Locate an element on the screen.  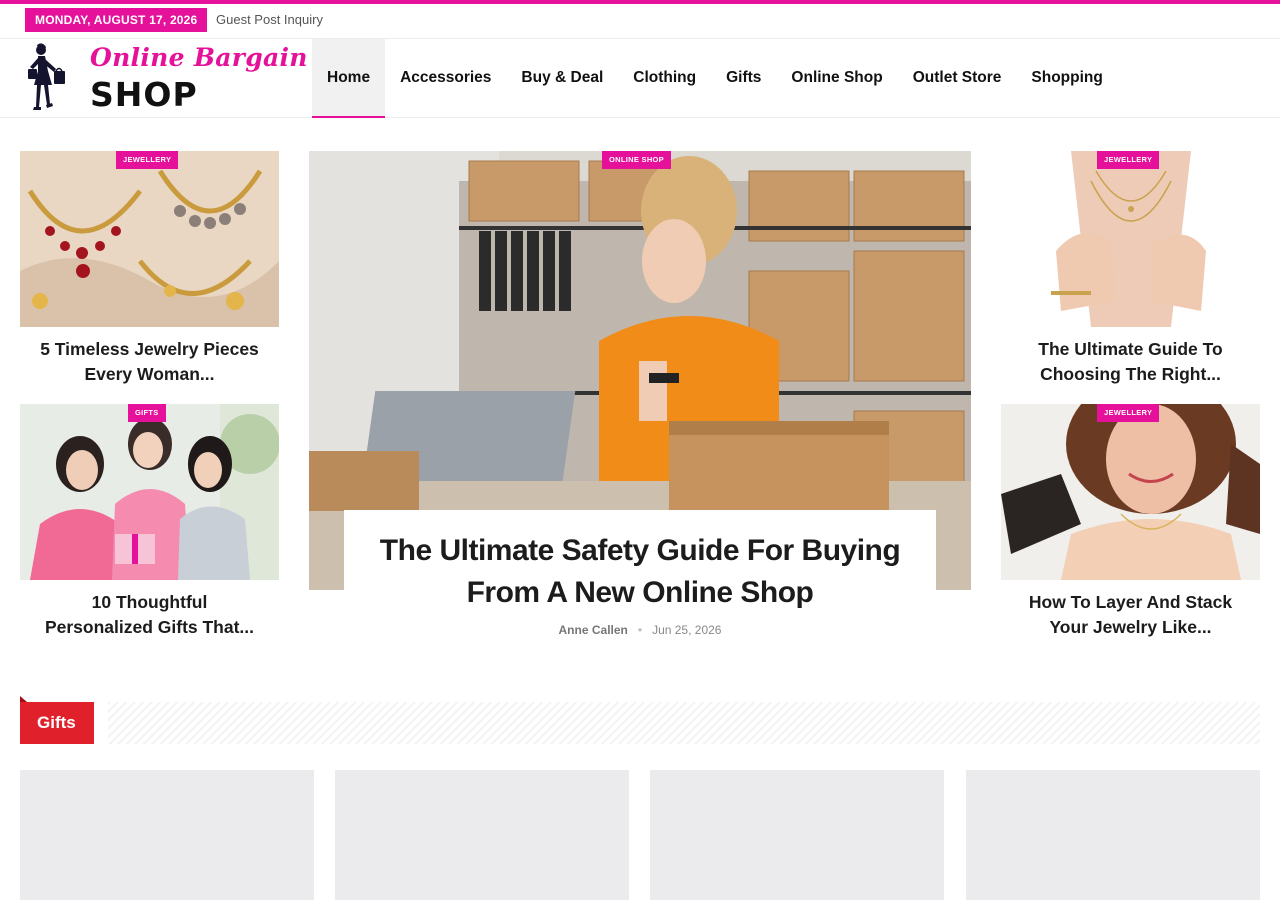
site-logo: Online Bargain SHOP is located at coordinates (167, 79).